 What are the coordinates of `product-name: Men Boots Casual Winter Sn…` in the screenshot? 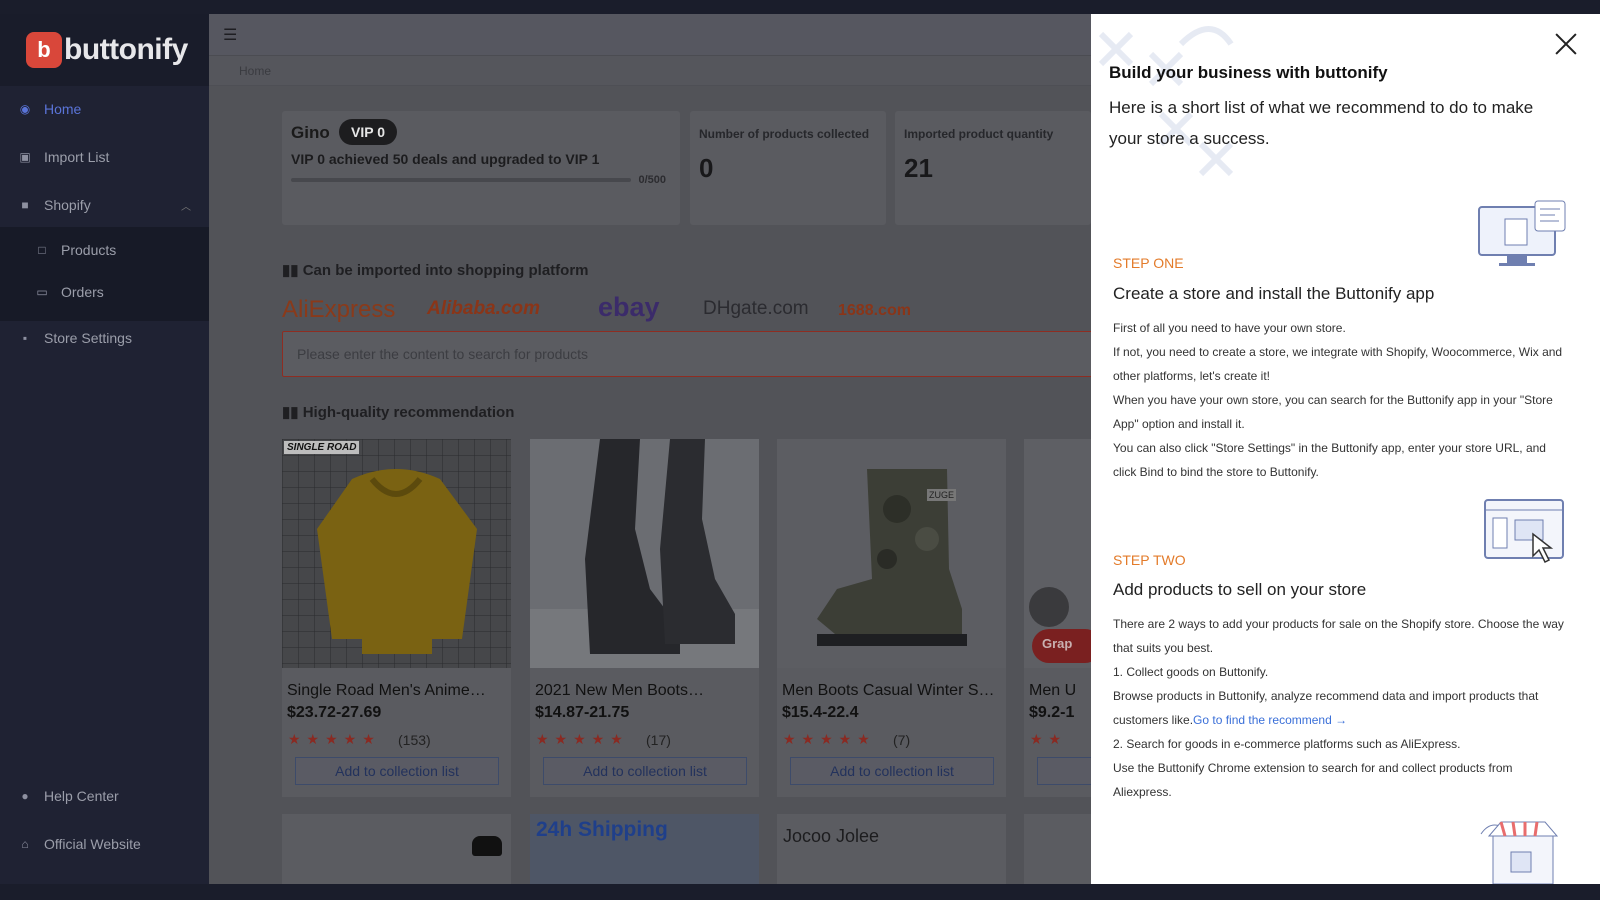 It's located at (891, 691).